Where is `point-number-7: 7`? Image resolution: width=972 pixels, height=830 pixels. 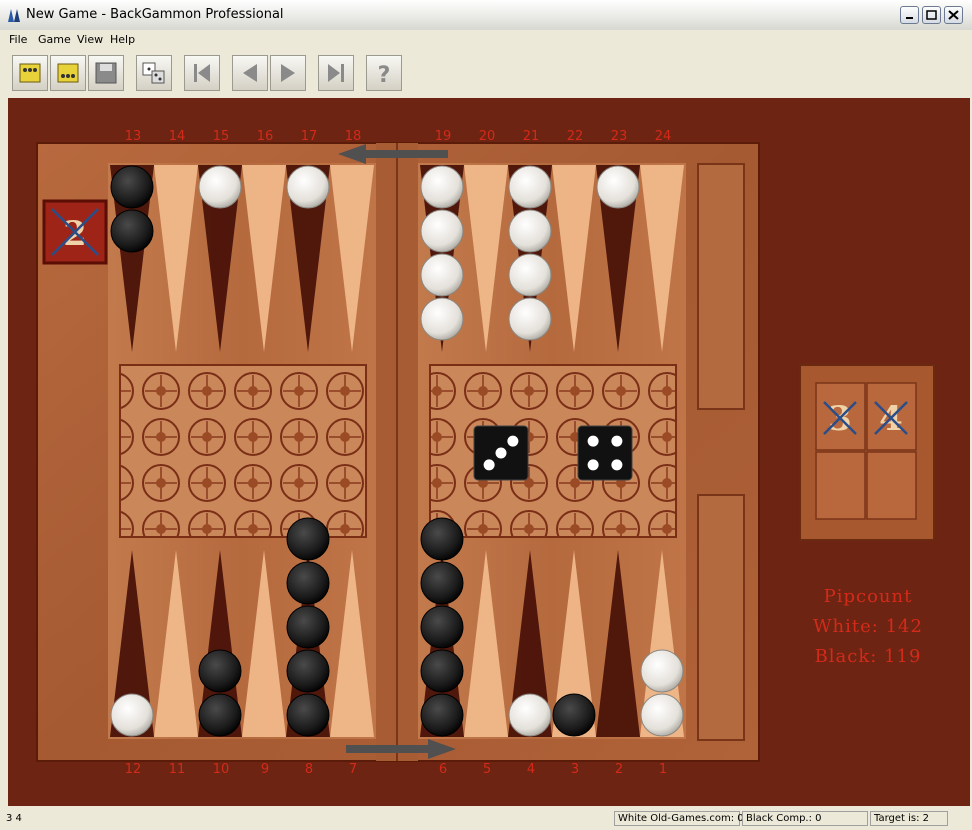
point-number-7: 7 is located at coordinates (353, 769).